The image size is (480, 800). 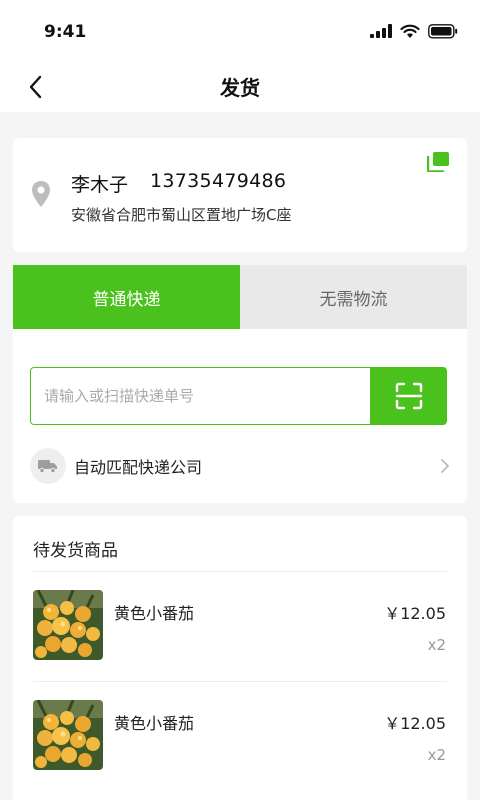 What do you see at coordinates (41, 194) in the screenshot?
I see `location-pin-icon` at bounding box center [41, 194].